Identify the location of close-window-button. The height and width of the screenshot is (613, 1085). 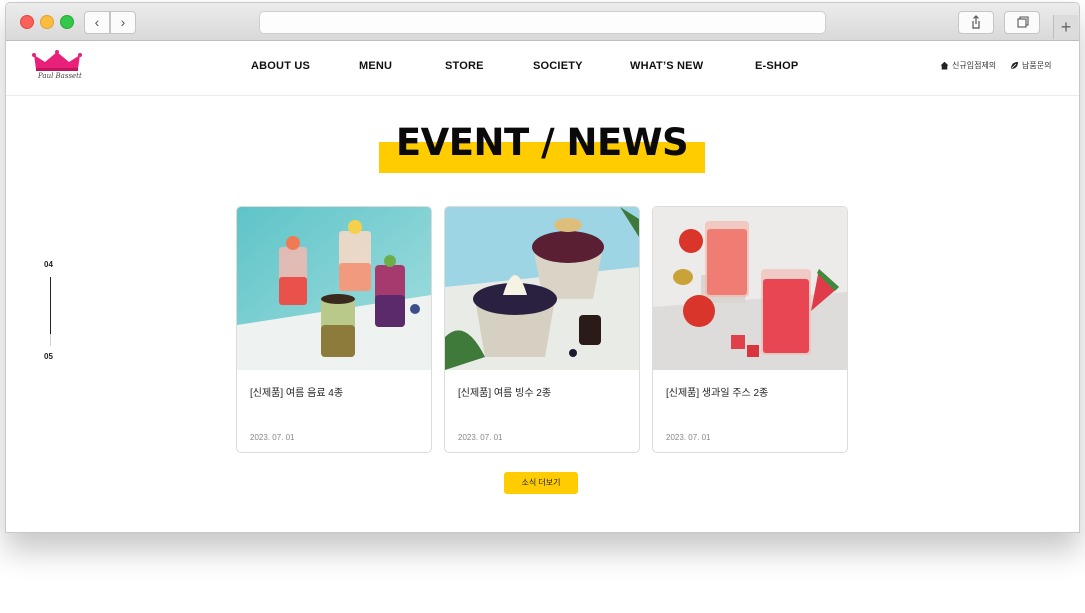
(27, 22).